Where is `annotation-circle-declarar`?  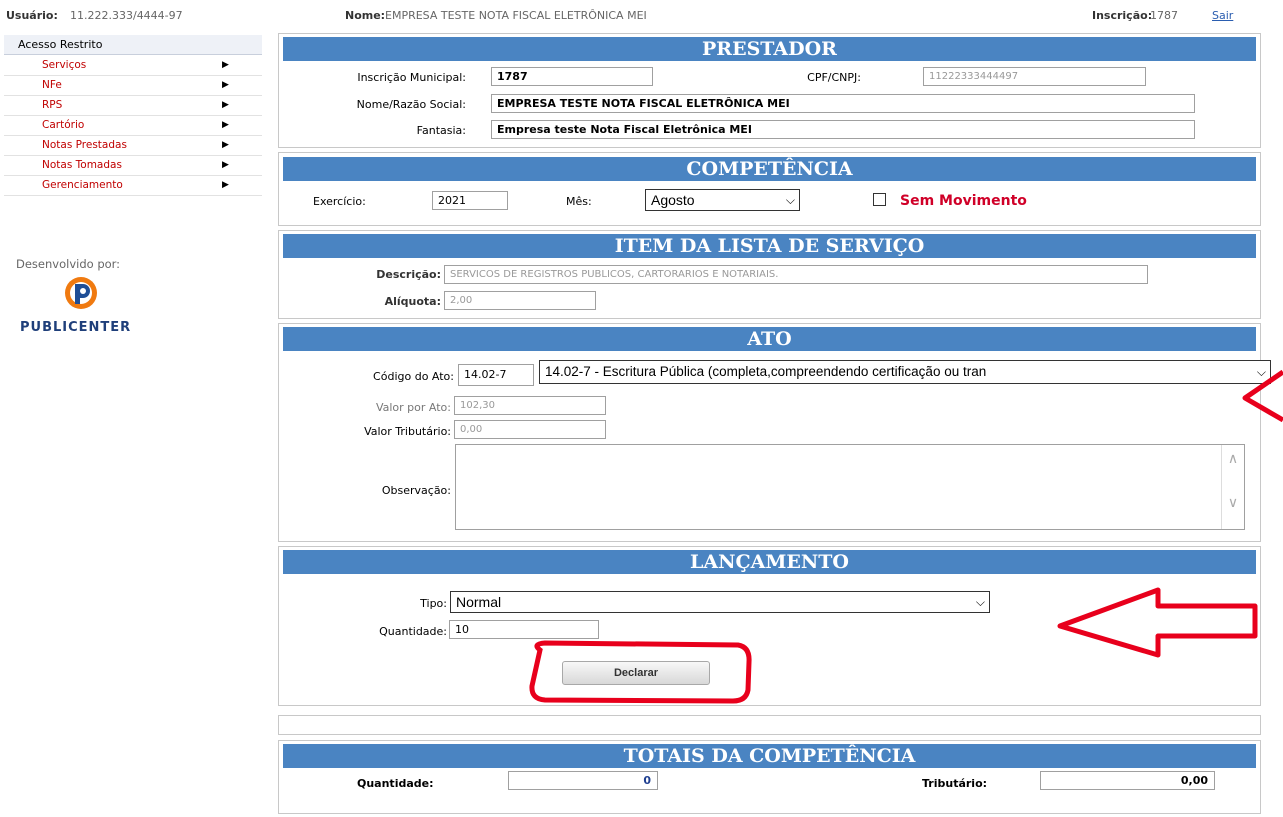
annotation-circle-declarar is located at coordinates (640, 672).